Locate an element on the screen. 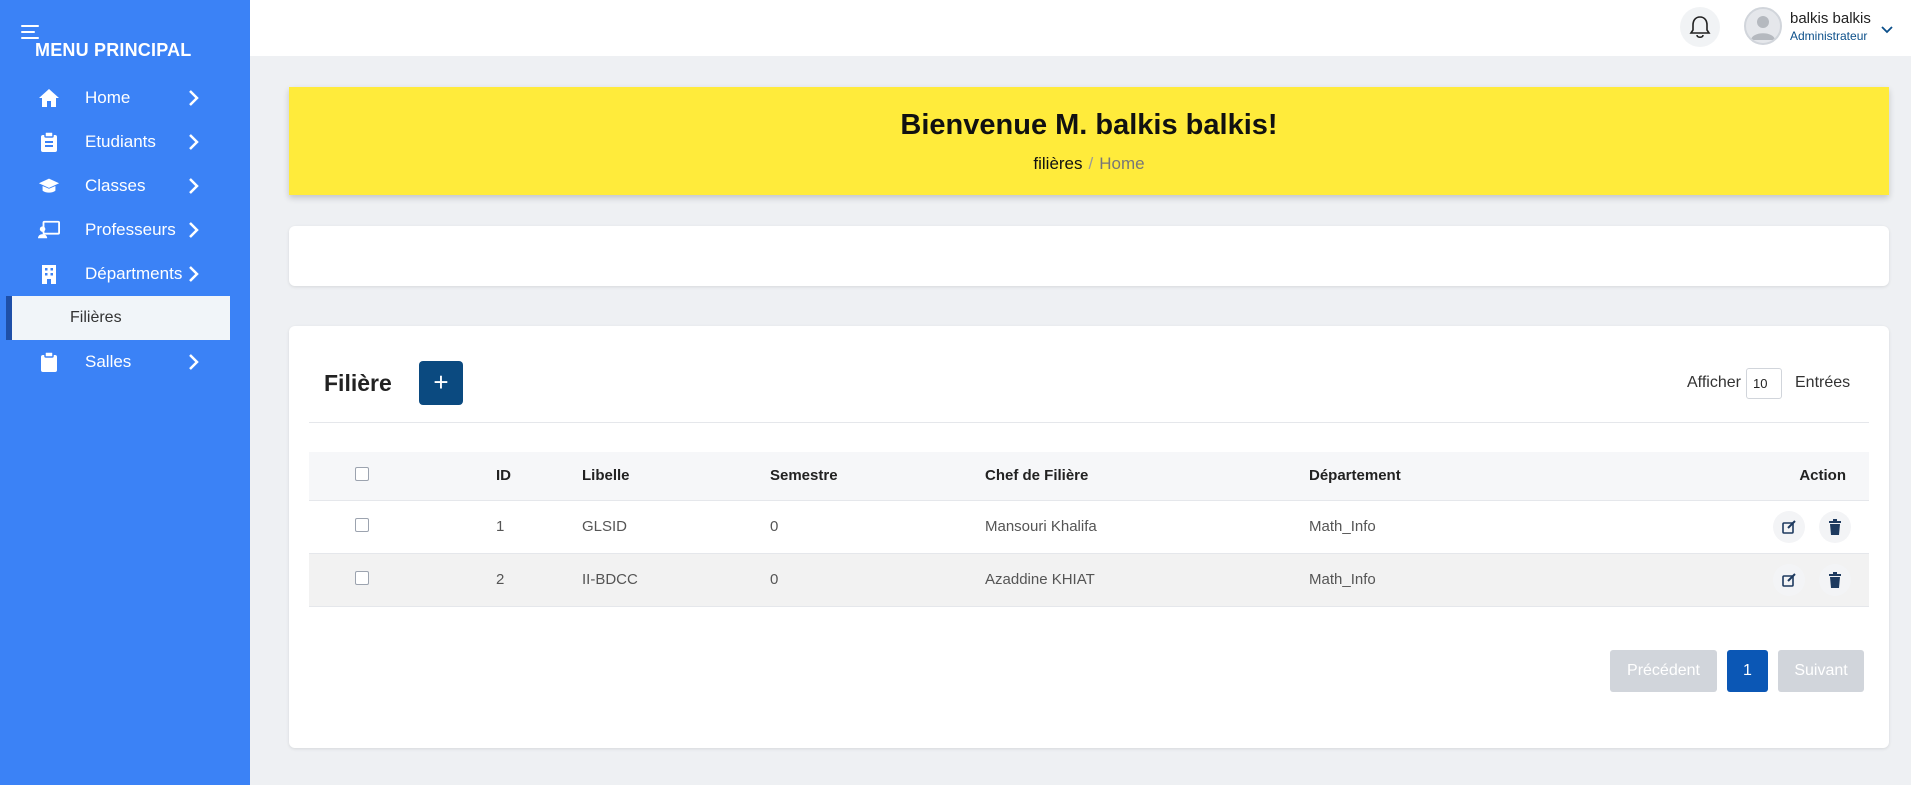 The image size is (1911, 785). column-header-action: Action is located at coordinates (1822, 476).